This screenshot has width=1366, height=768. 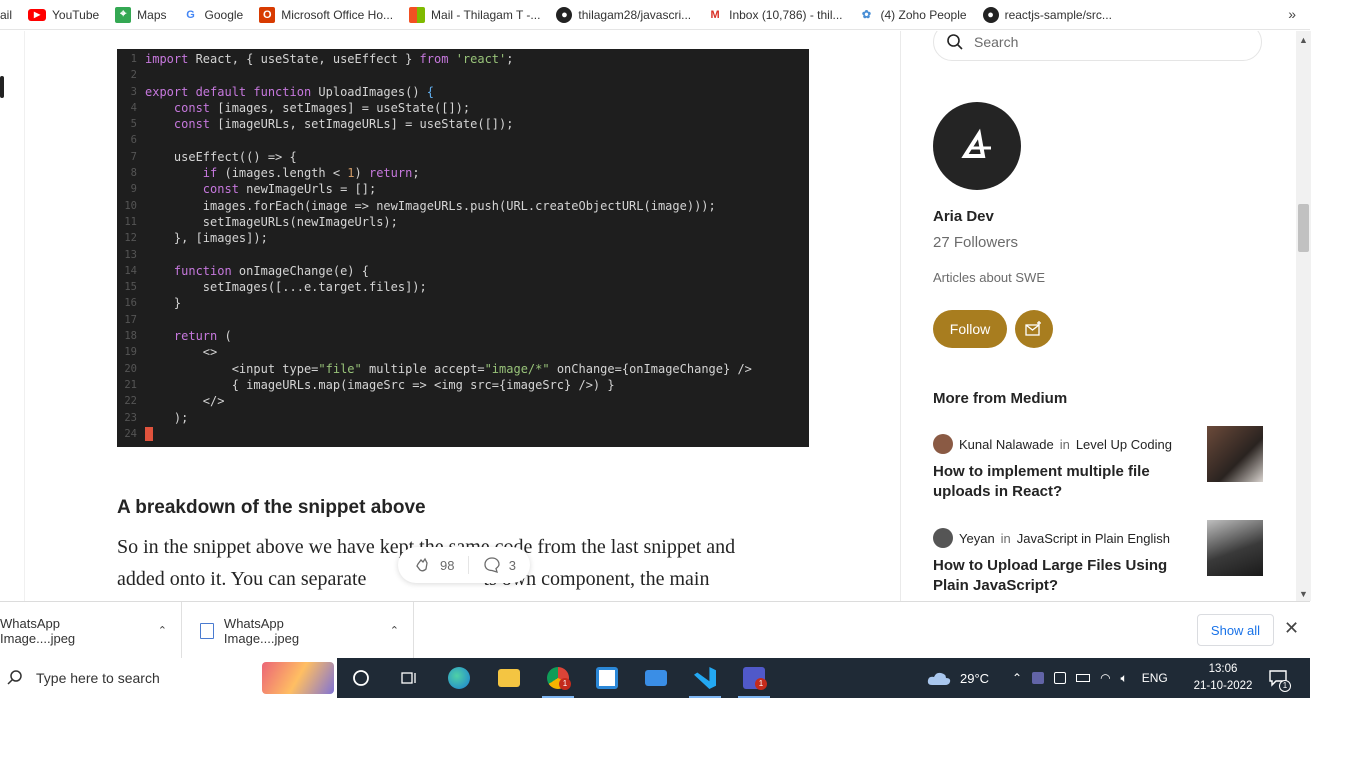 I want to click on clock-time: 13:06, so click(x=1223, y=669).